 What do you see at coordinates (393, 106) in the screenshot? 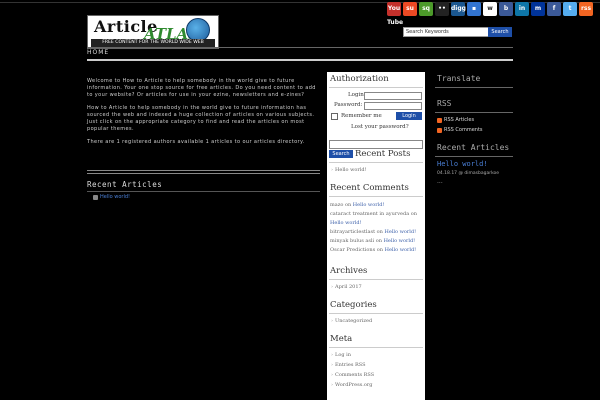
I see `password-input` at bounding box center [393, 106].